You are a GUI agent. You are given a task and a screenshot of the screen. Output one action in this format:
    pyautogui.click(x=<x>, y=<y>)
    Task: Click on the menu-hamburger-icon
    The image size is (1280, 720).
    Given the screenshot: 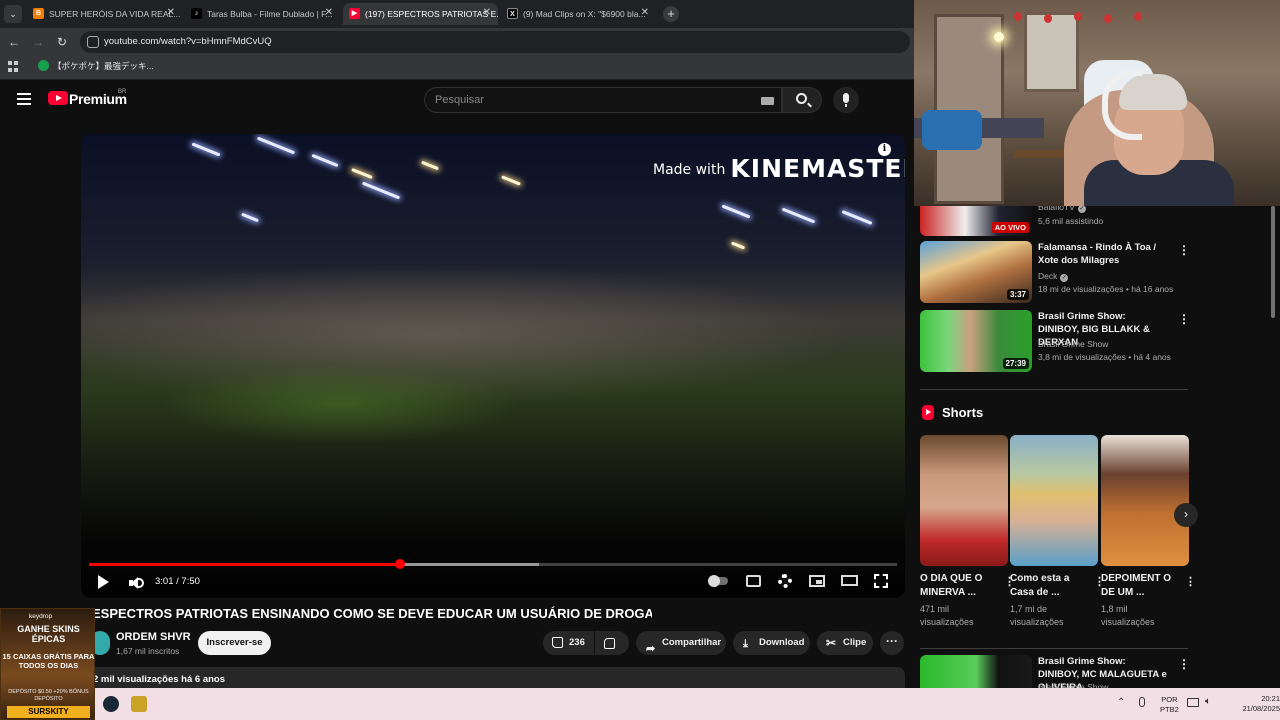 What is the action you would take?
    pyautogui.click(x=24, y=99)
    